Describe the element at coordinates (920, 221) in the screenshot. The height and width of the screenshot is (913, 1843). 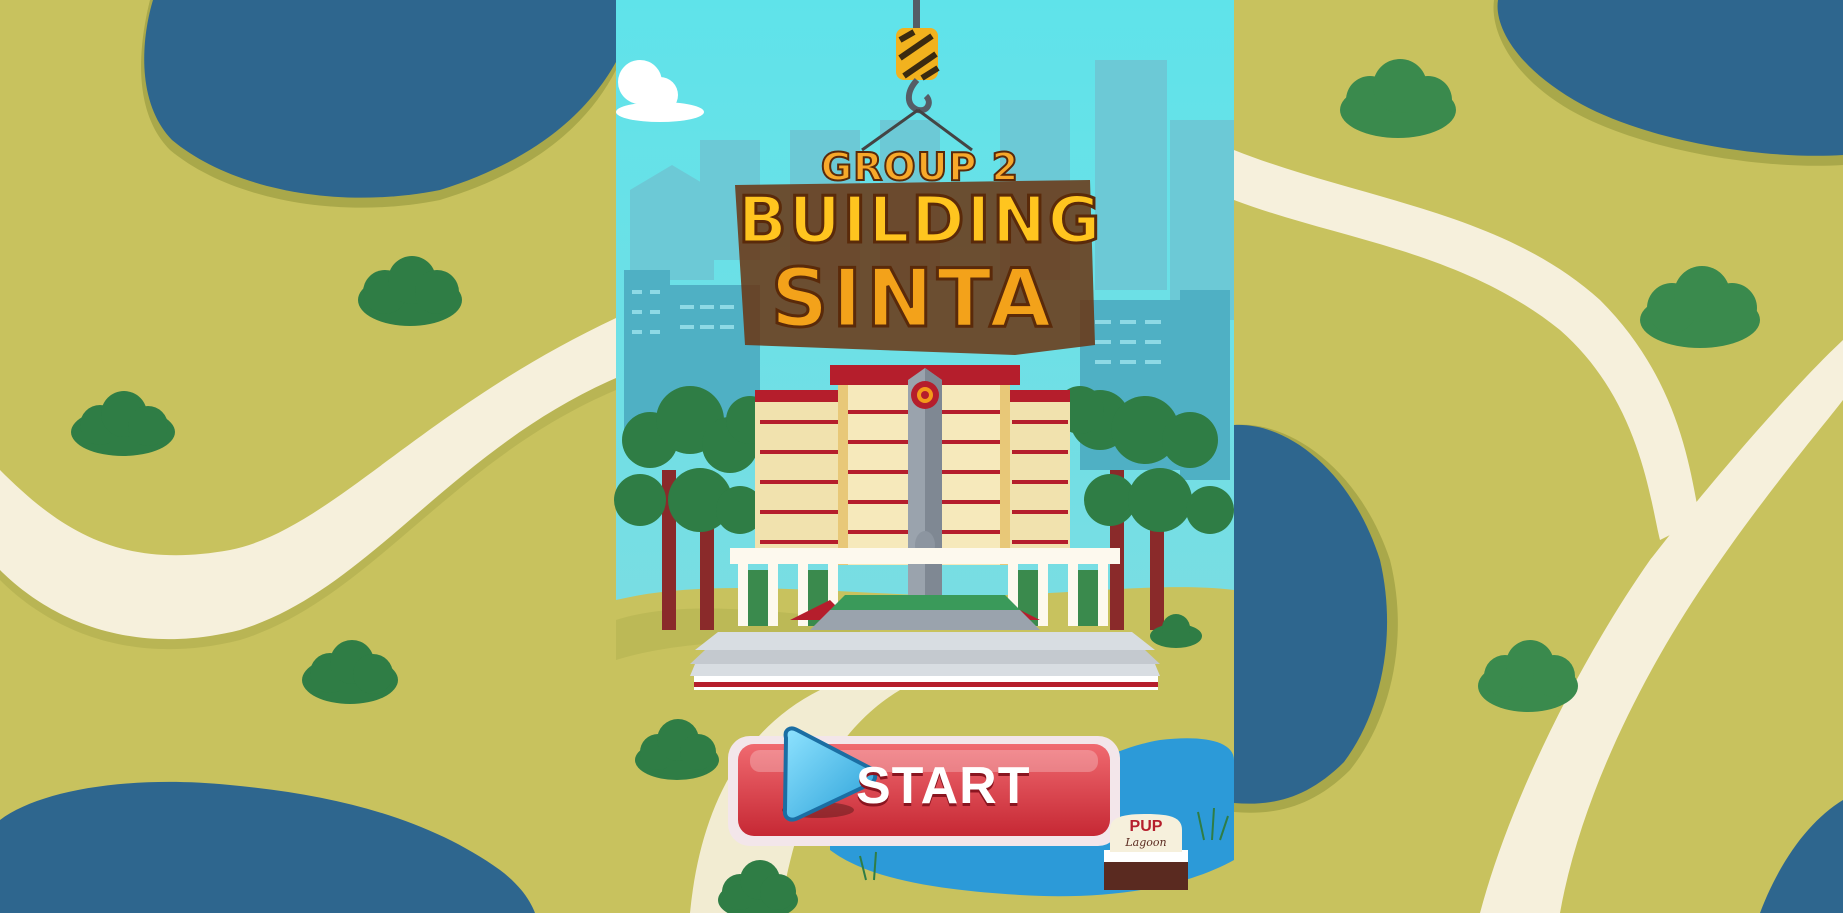
I see `title-line1-text: BUILDING` at that location.